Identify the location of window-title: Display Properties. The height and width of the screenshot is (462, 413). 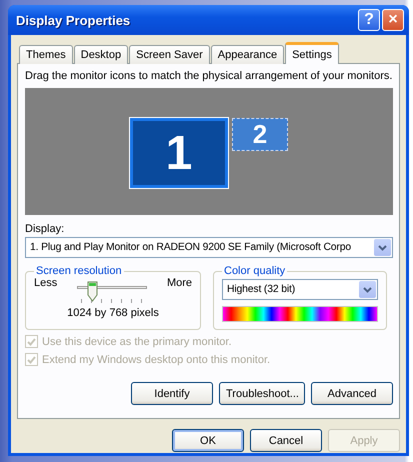
(74, 20).